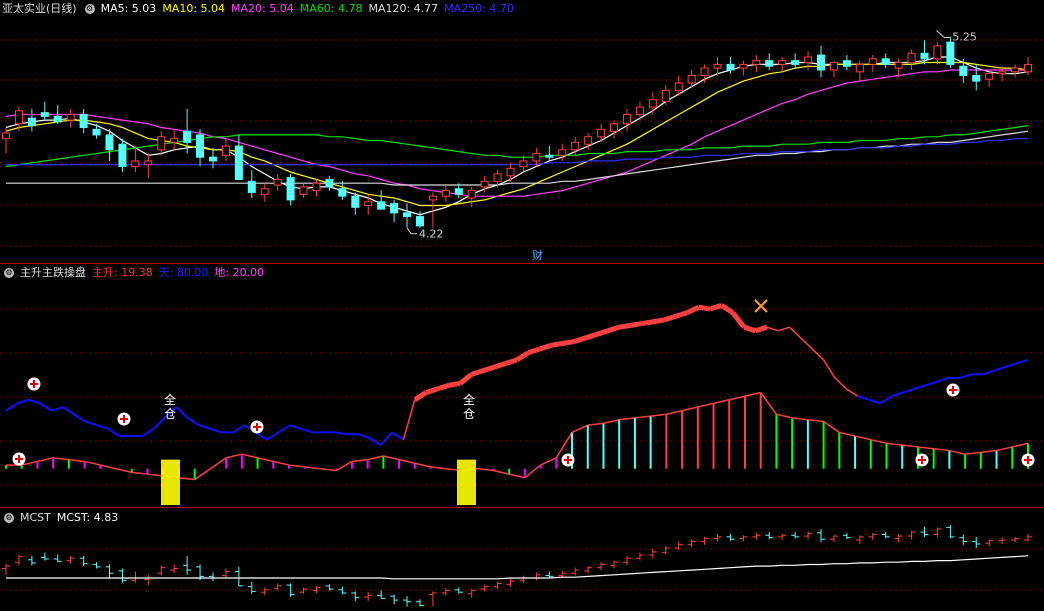 Image resolution: width=1044 pixels, height=611 pixels. Describe the element at coordinates (431, 234) in the screenshot. I see `low-price-marker: 4.22` at that location.